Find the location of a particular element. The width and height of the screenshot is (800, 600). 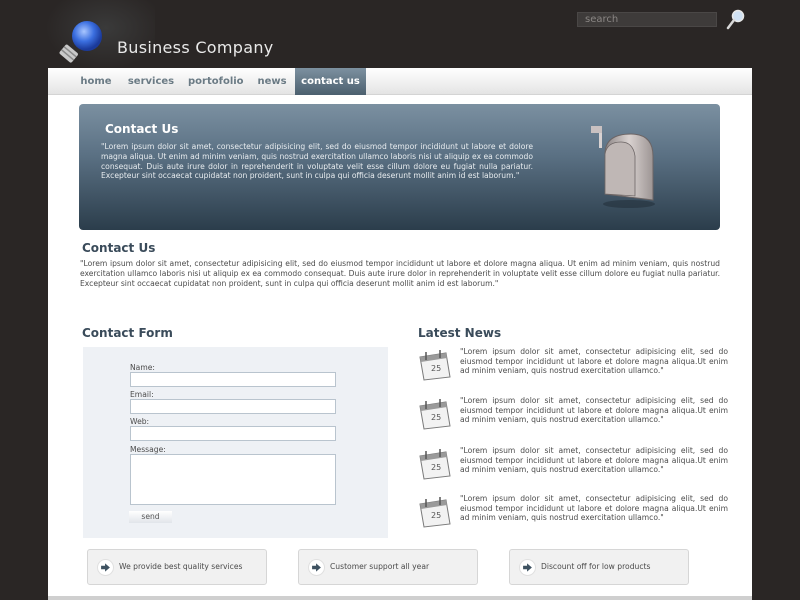

service-box-discount: Discount off for low products is located at coordinates (599, 567).